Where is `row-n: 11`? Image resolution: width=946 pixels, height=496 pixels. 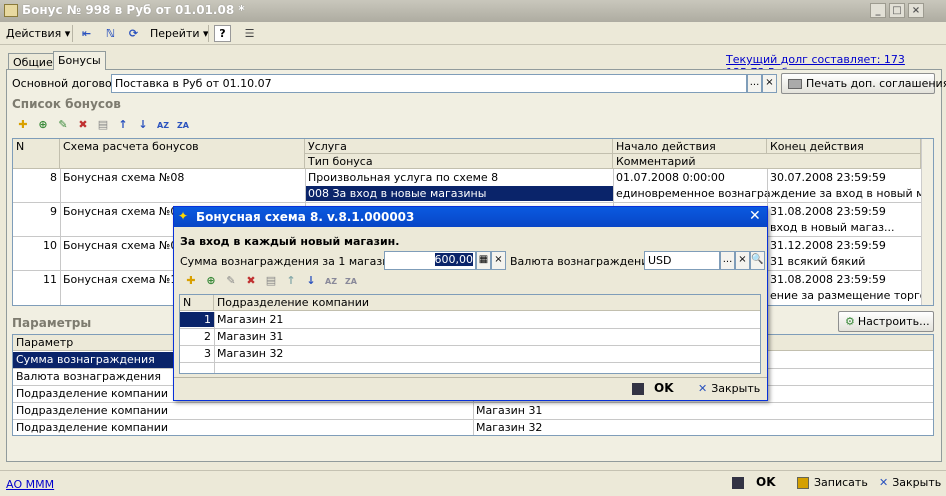 row-n: 11 is located at coordinates (36, 279).